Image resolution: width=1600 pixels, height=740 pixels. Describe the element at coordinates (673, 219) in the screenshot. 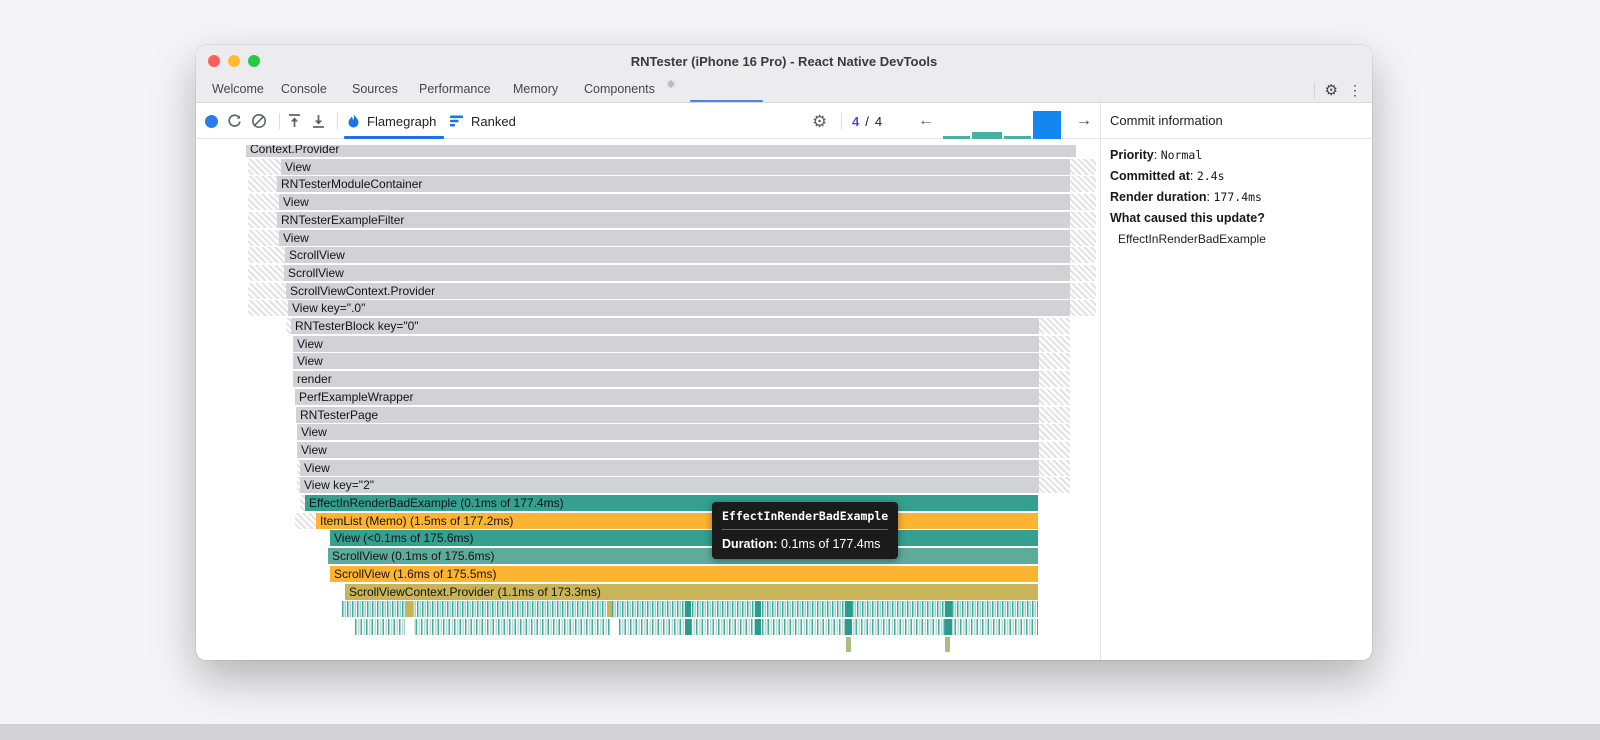

I see `flame-bar: RNTesterExampleFilter` at that location.